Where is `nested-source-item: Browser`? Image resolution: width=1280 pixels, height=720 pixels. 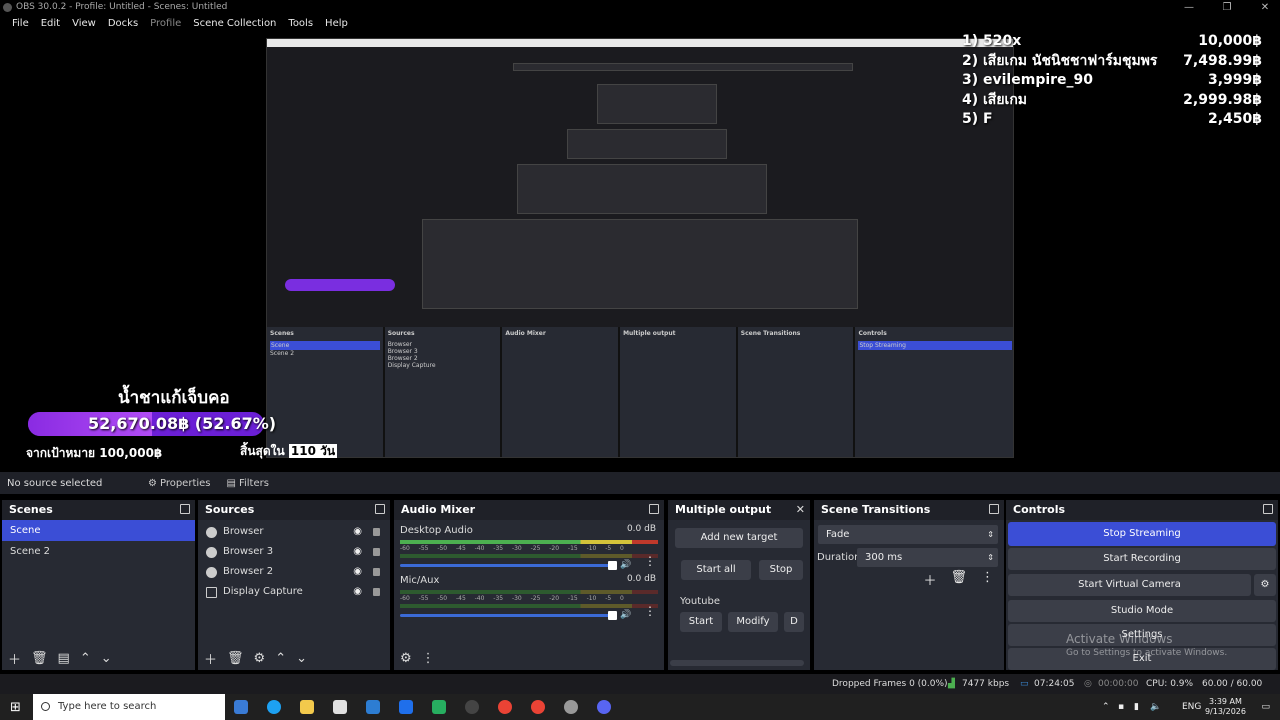 nested-source-item: Browser is located at coordinates (400, 344).